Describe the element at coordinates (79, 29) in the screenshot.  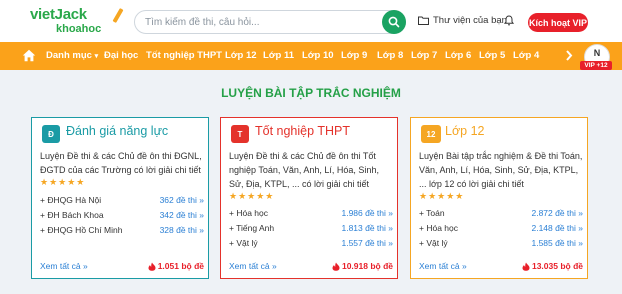
I see `logo-sub-text: khoahoc` at that location.